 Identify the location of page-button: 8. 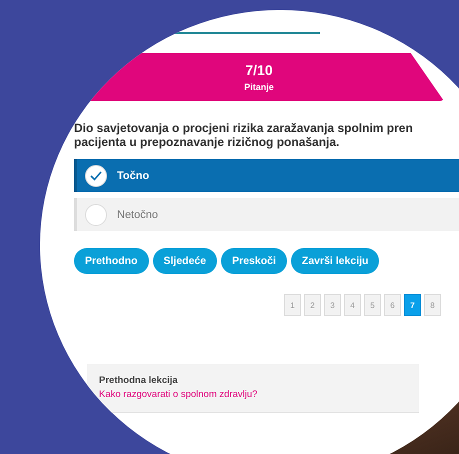
(432, 305).